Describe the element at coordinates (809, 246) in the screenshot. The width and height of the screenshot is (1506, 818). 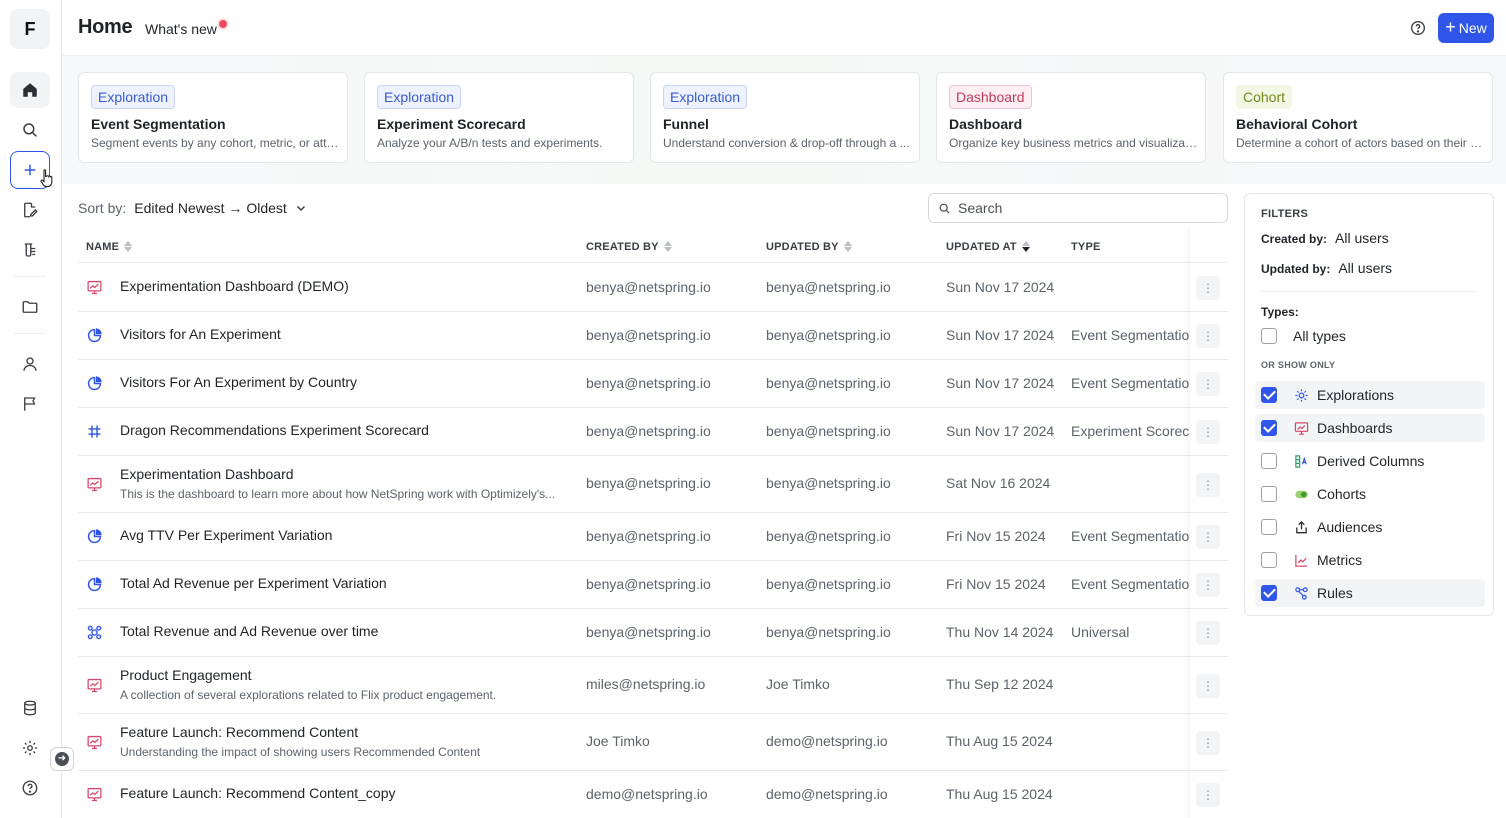
I see `column-header-updated-by: UPDATED BY` at that location.